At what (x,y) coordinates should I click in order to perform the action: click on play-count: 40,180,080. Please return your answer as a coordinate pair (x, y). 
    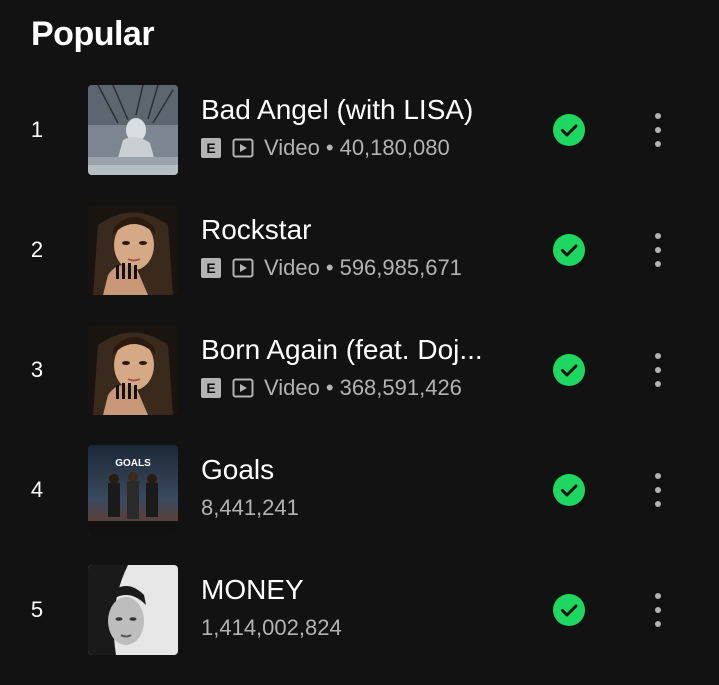
    Looking at the image, I should click on (394, 147).